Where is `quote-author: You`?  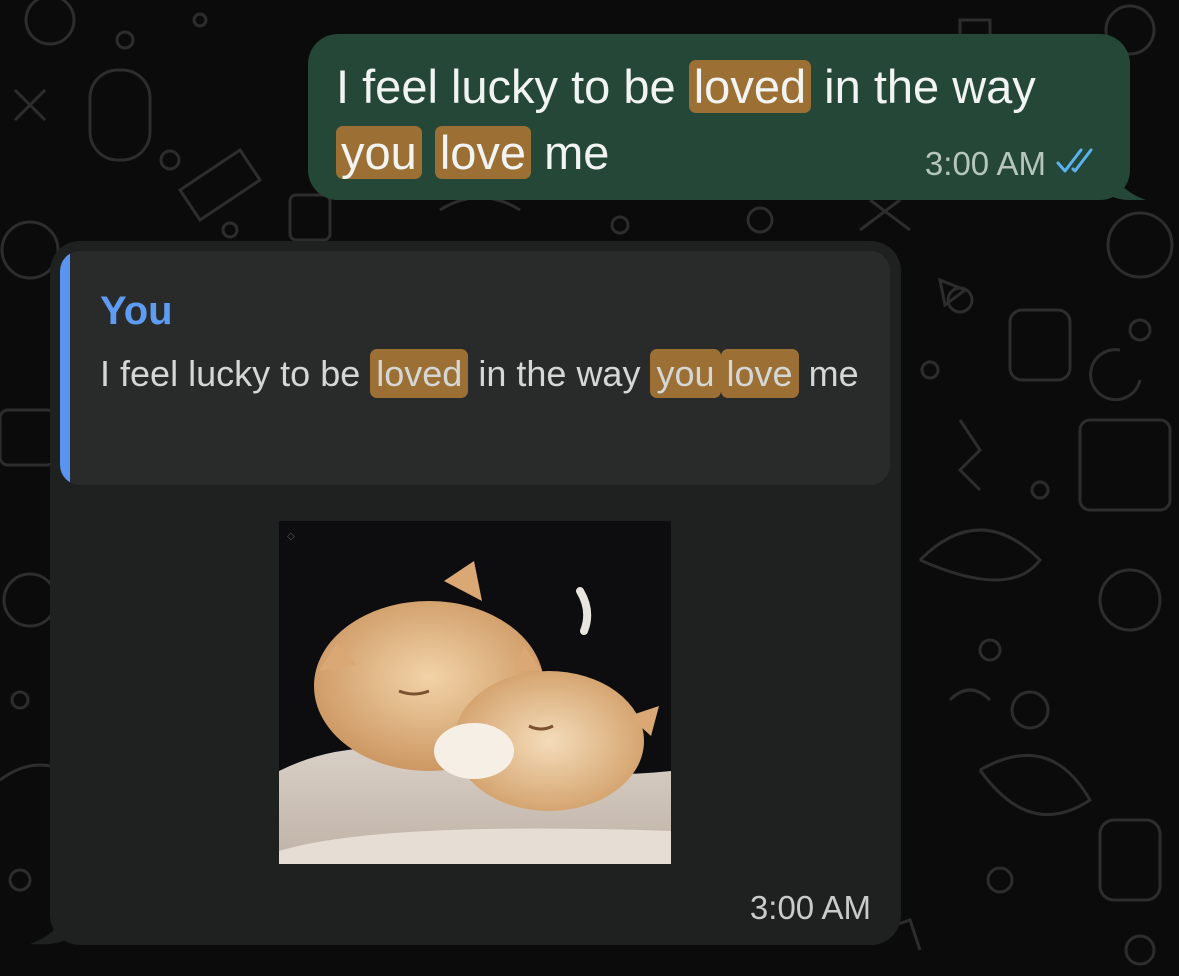
quote-author: You is located at coordinates (136, 311).